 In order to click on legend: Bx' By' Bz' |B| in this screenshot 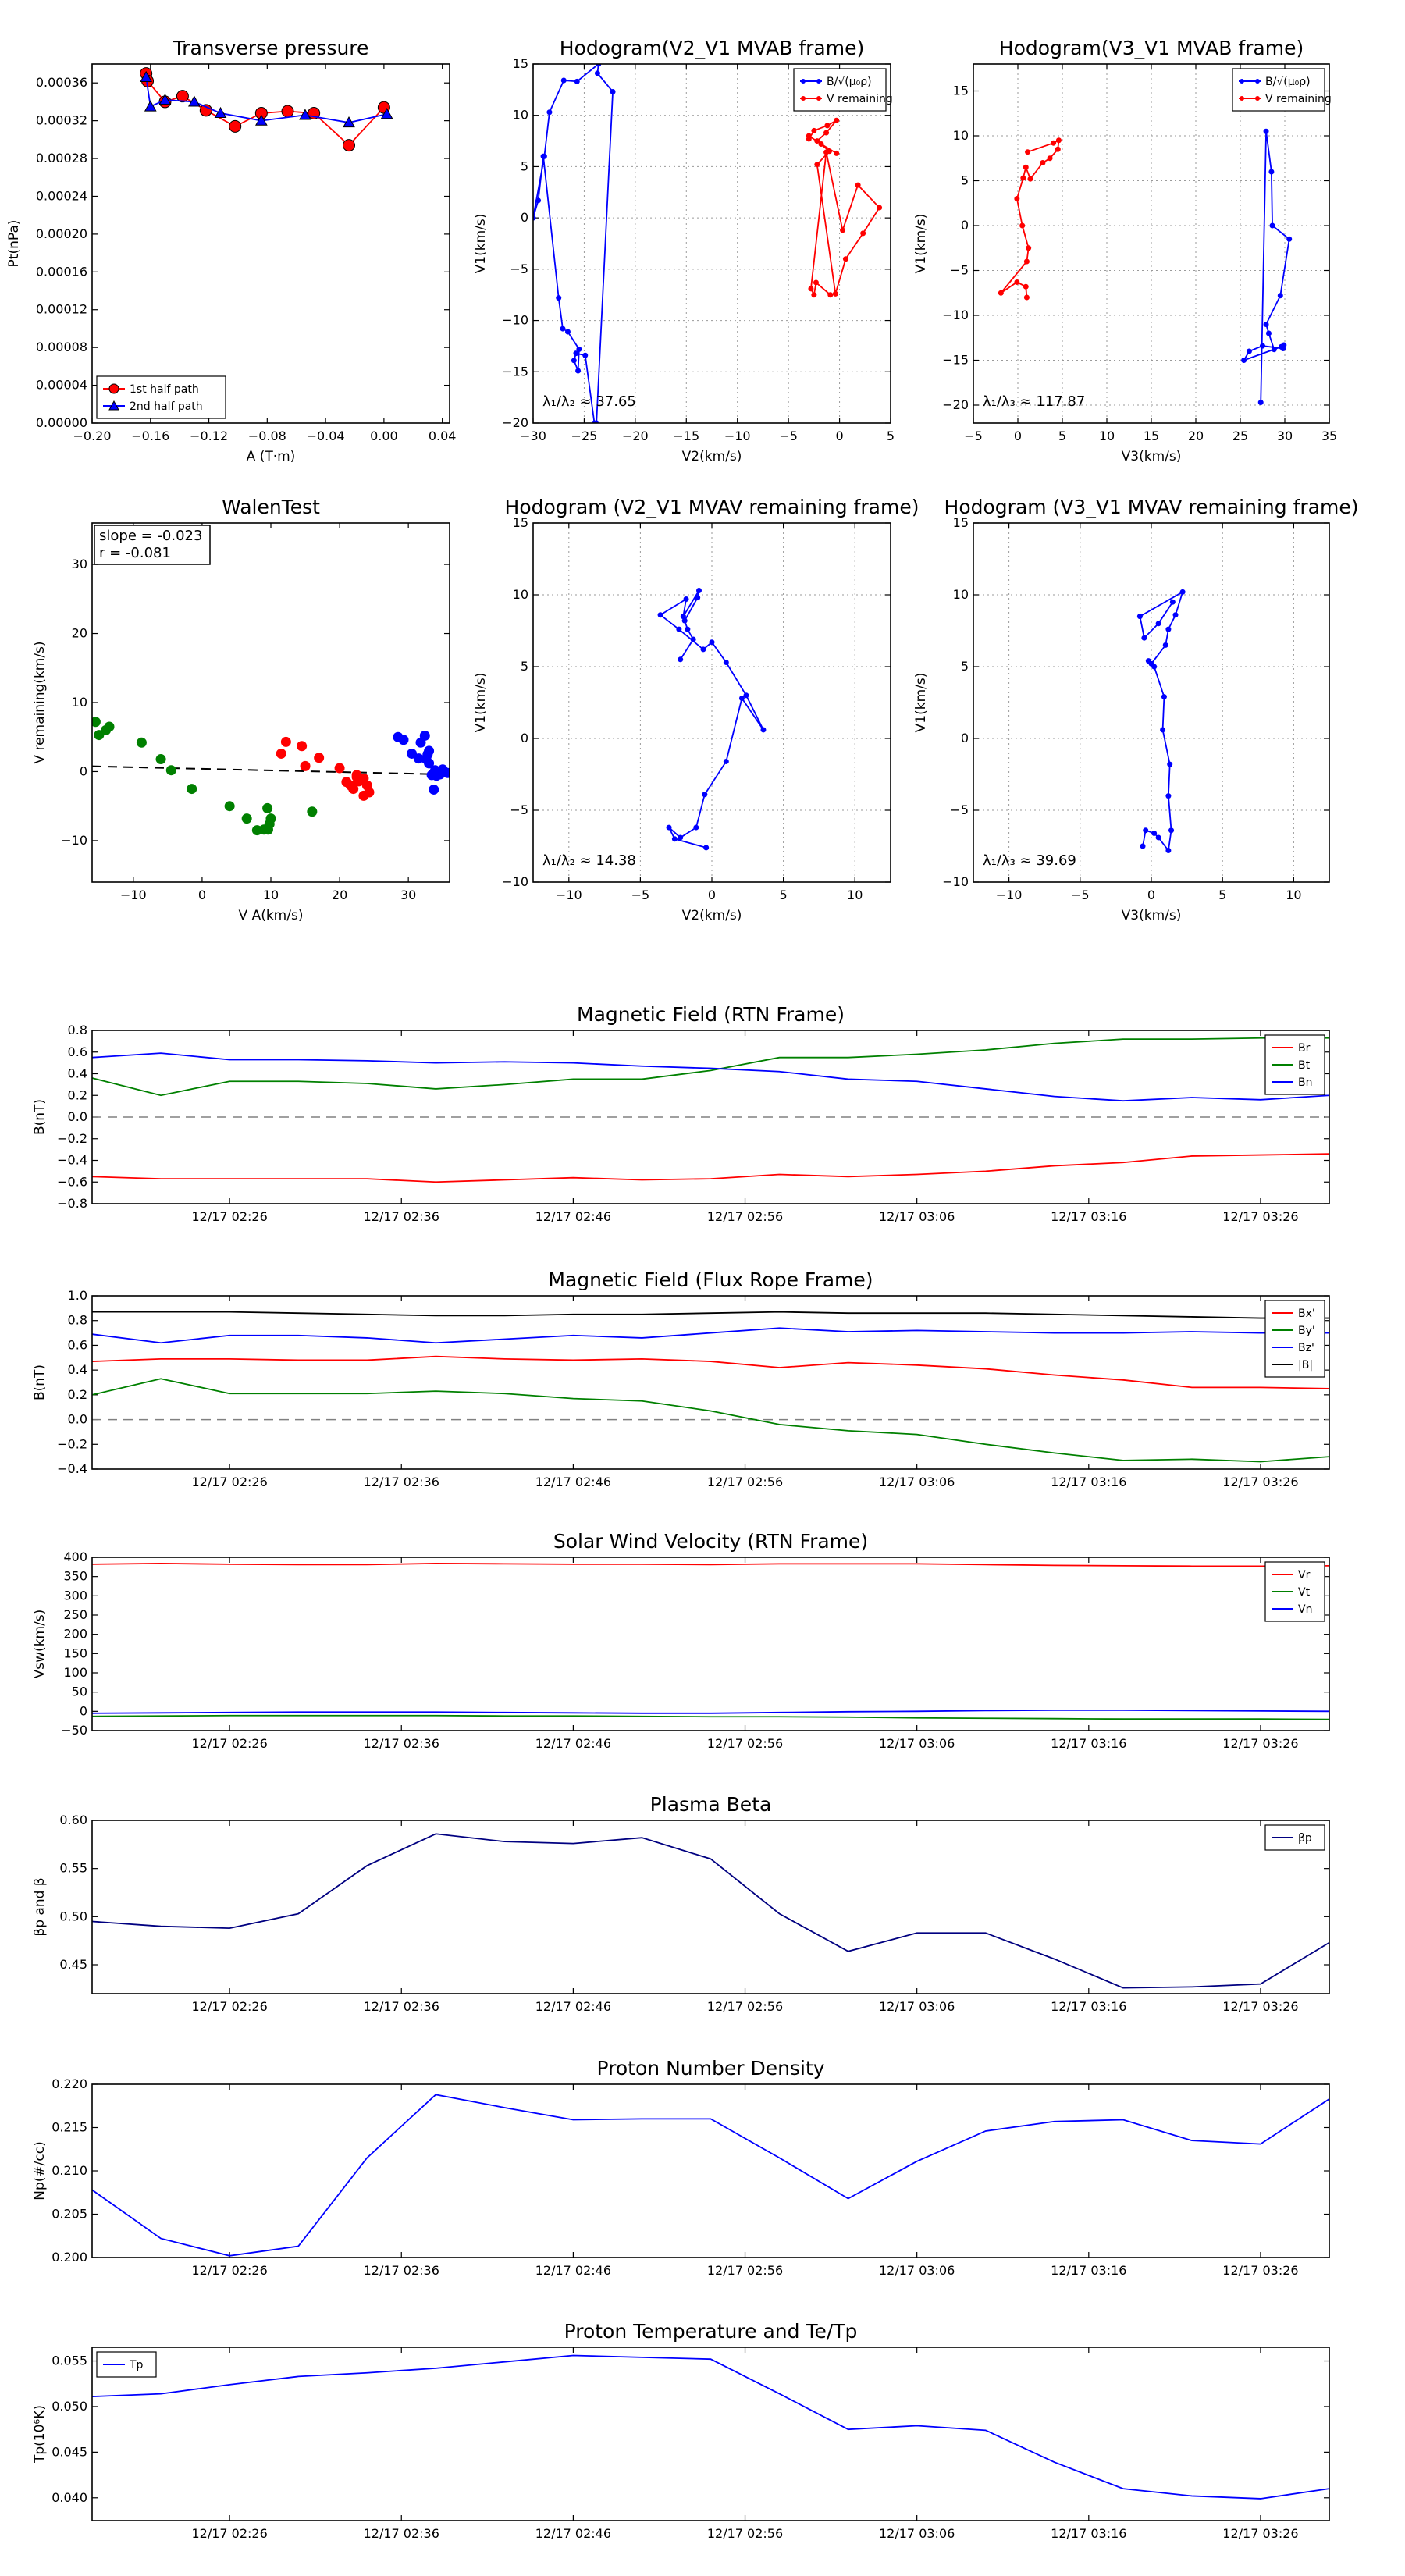, I will do `click(1294, 1339)`.